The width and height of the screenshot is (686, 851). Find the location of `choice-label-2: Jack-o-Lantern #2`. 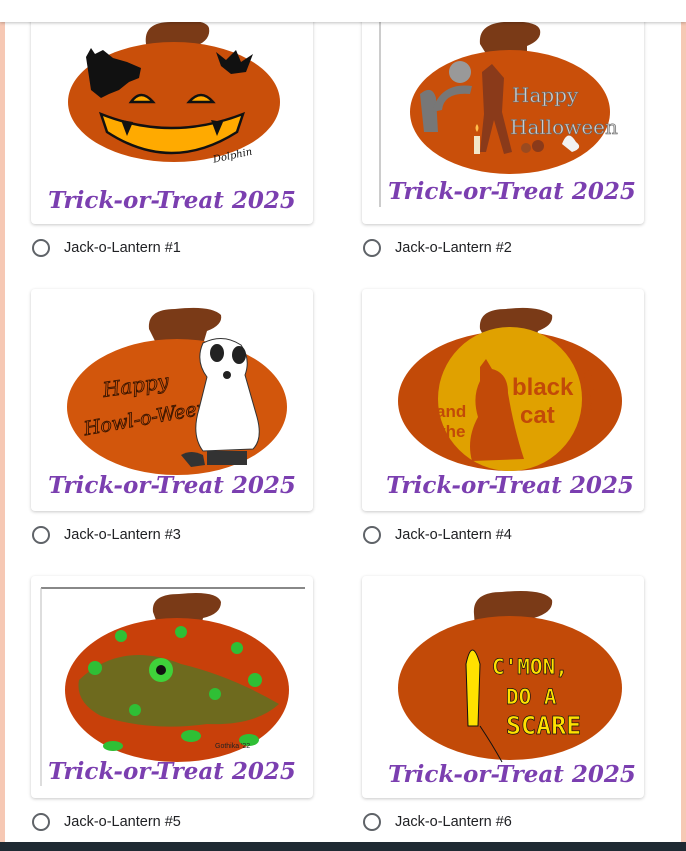

choice-label-2: Jack-o-Lantern #2 is located at coordinates (453, 248).